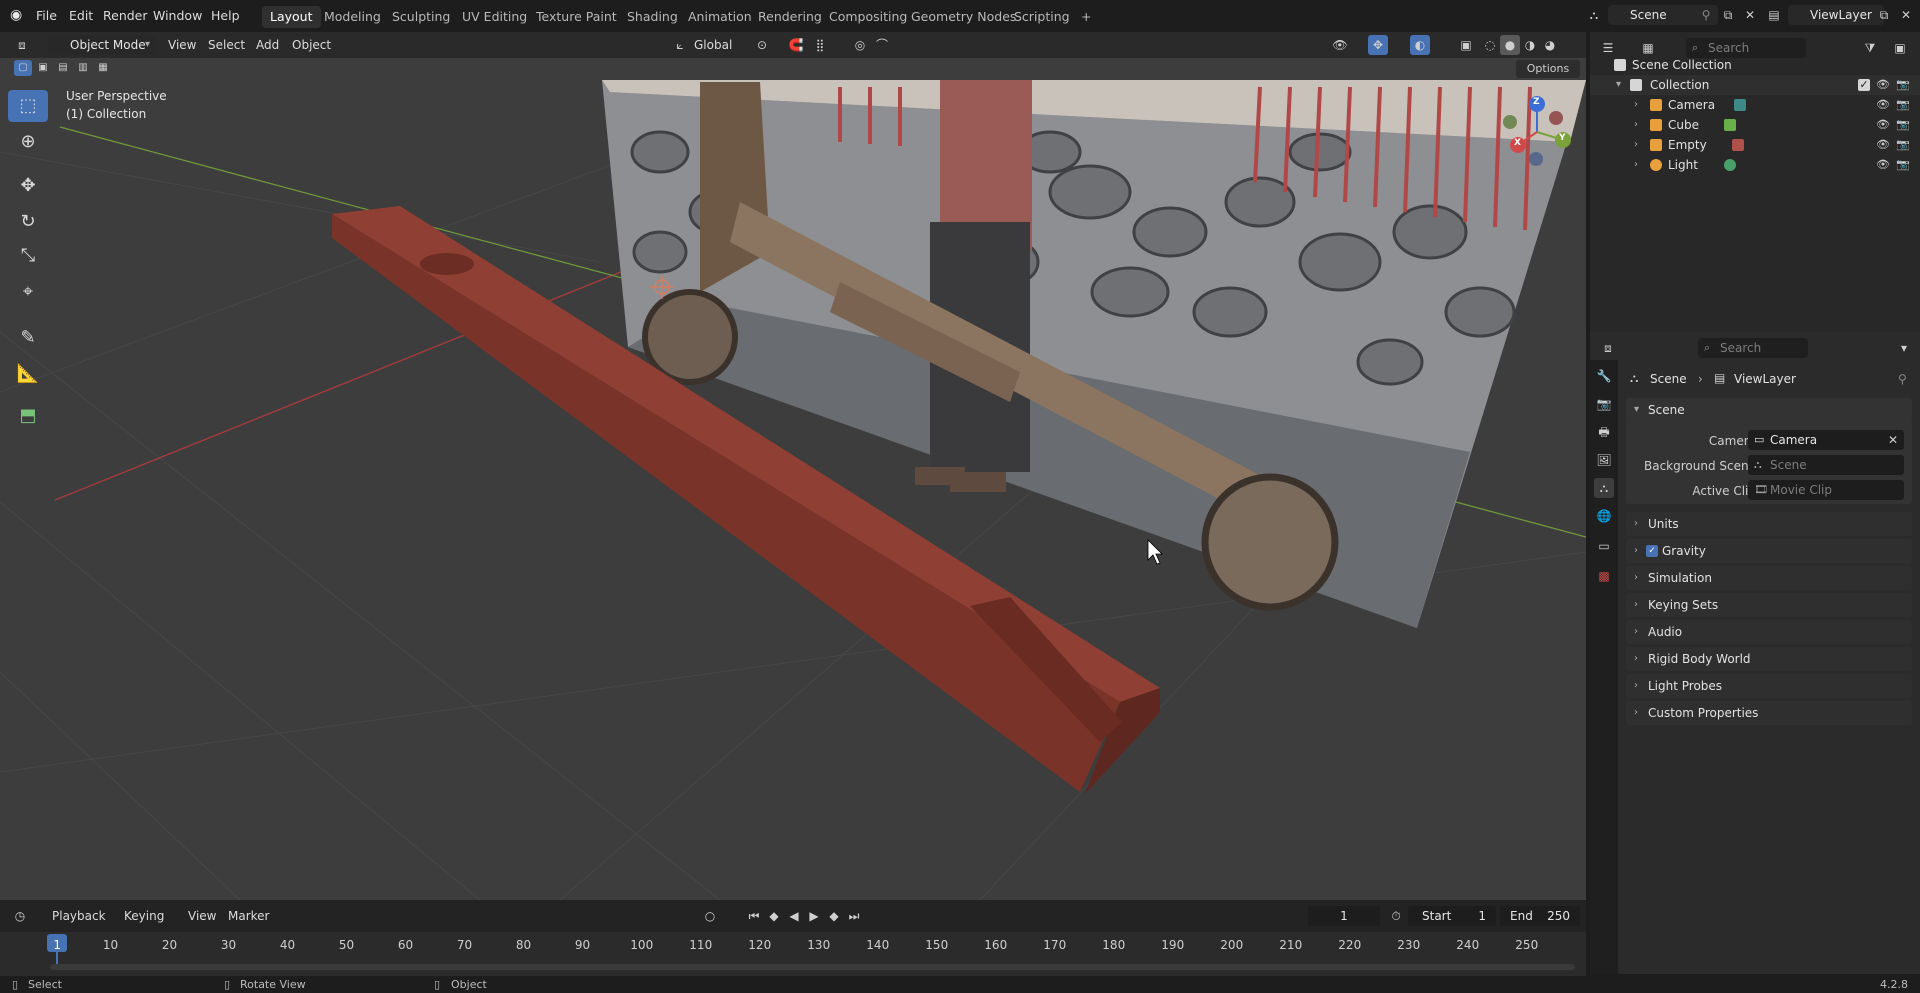  I want to click on chevron-down-icon: ▾, so click(1904, 348).